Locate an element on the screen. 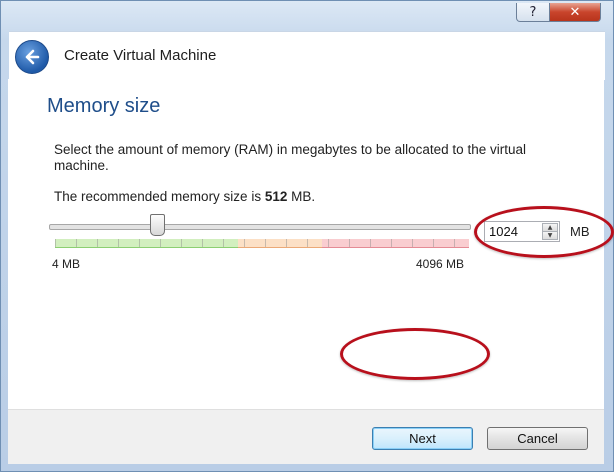 The width and height of the screenshot is (614, 472). recommended-value: 512 is located at coordinates (276, 196).